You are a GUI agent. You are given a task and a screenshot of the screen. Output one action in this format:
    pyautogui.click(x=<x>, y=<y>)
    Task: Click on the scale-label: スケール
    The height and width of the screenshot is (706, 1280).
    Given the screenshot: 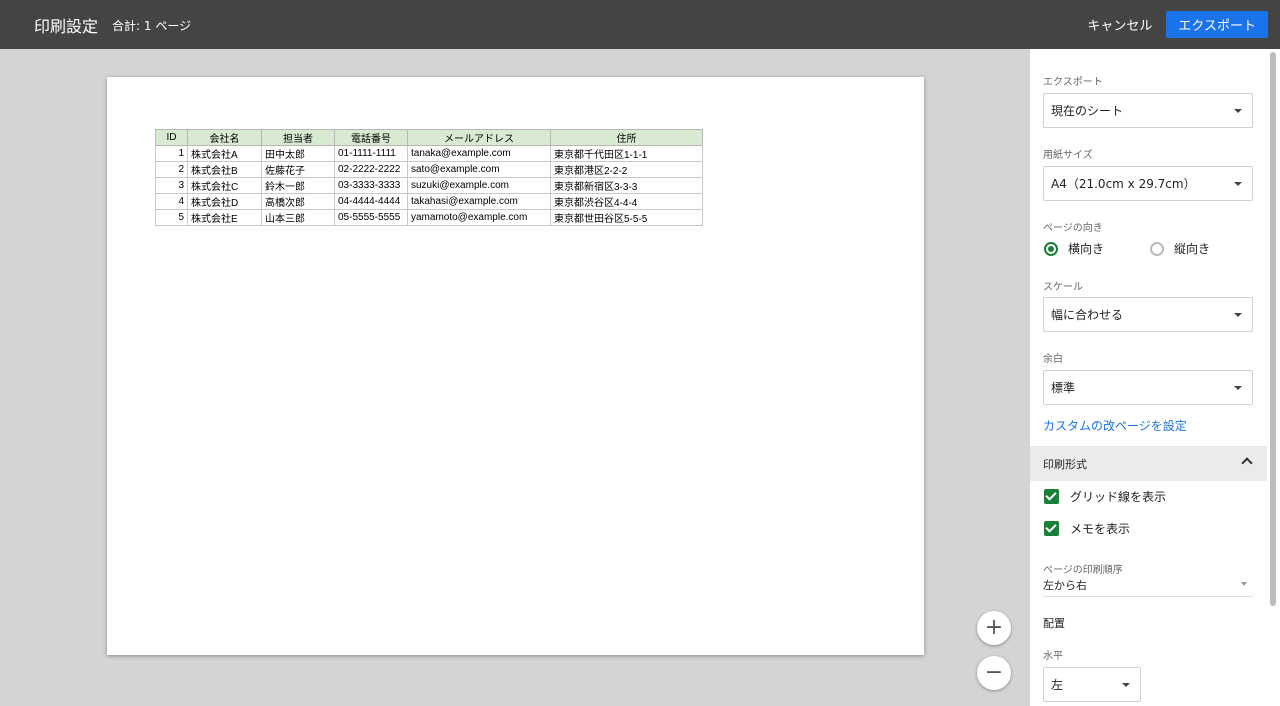 What is the action you would take?
    pyautogui.click(x=1063, y=287)
    